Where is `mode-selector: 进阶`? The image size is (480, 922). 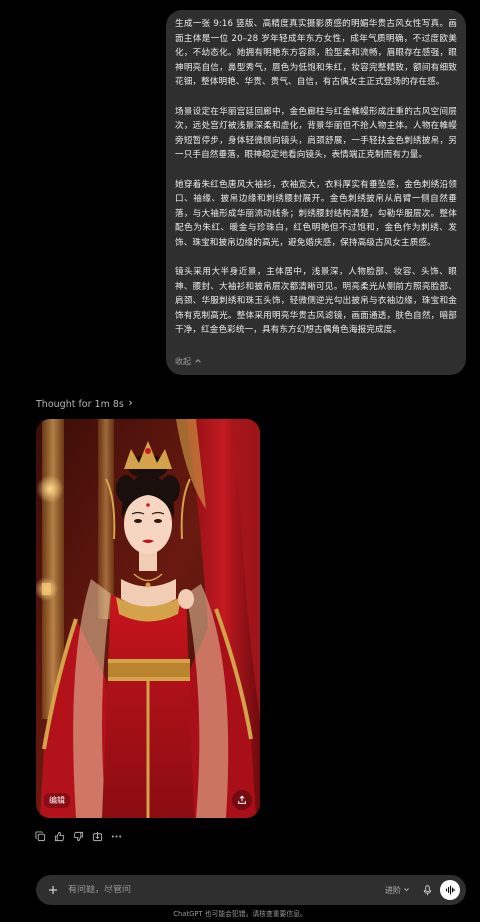
mode-selector: 进阶 is located at coordinates (397, 890).